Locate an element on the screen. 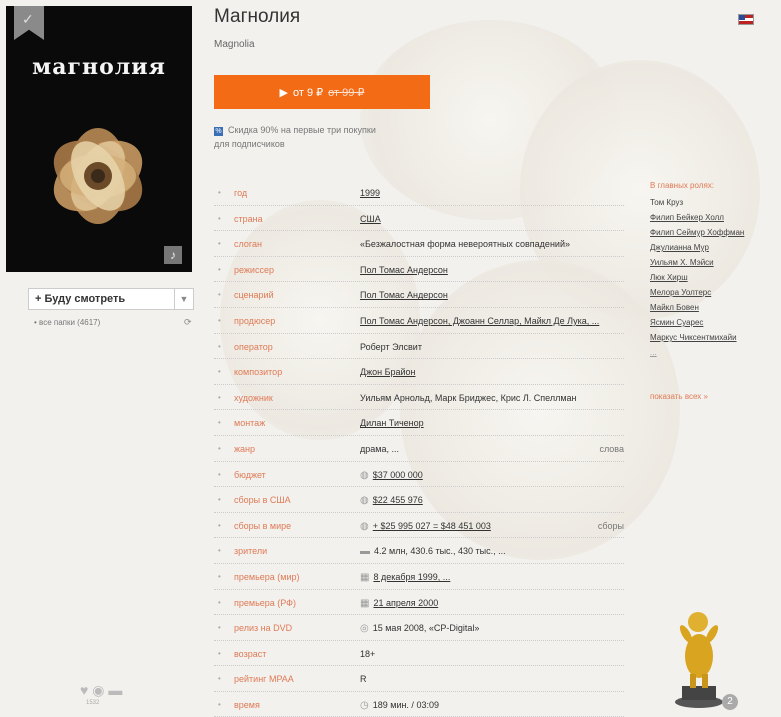 Image resolution: width=781 pixels, height=717 pixels. info-row: • время ◷ 189 мин. / 03:09 is located at coordinates (419, 704).